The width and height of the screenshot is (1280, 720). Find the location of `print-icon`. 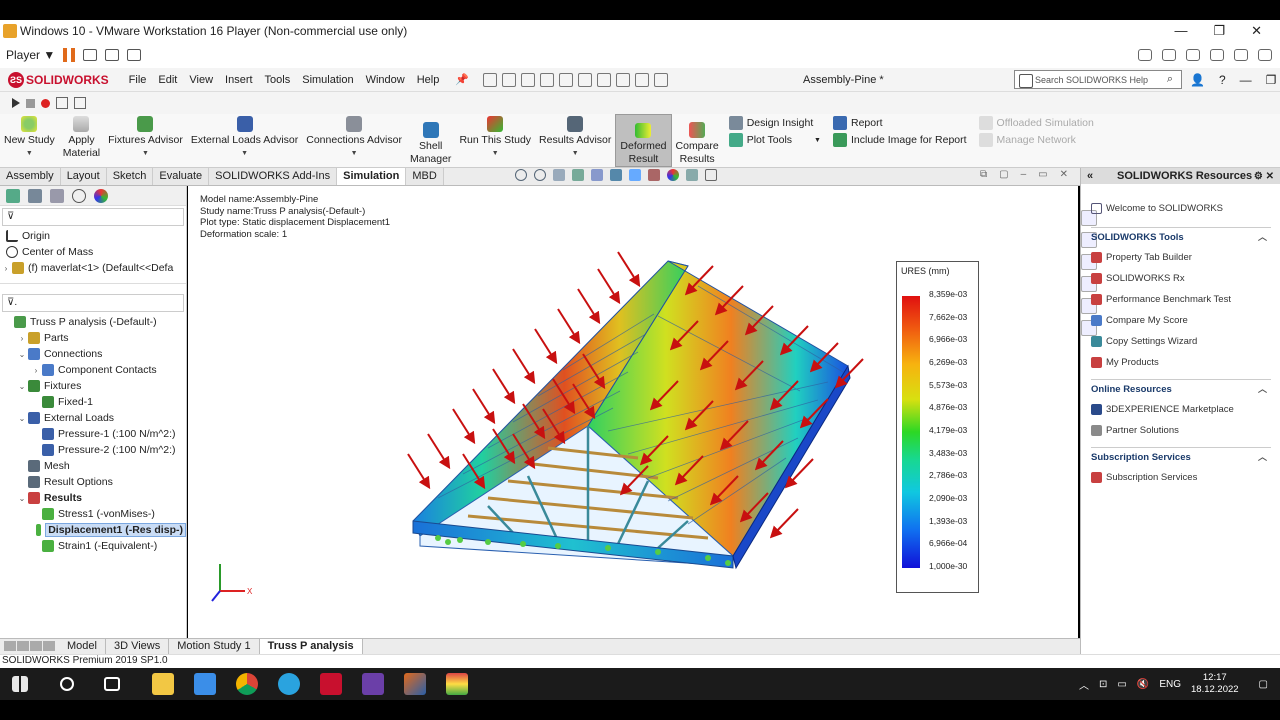

print-icon is located at coordinates (566, 79).